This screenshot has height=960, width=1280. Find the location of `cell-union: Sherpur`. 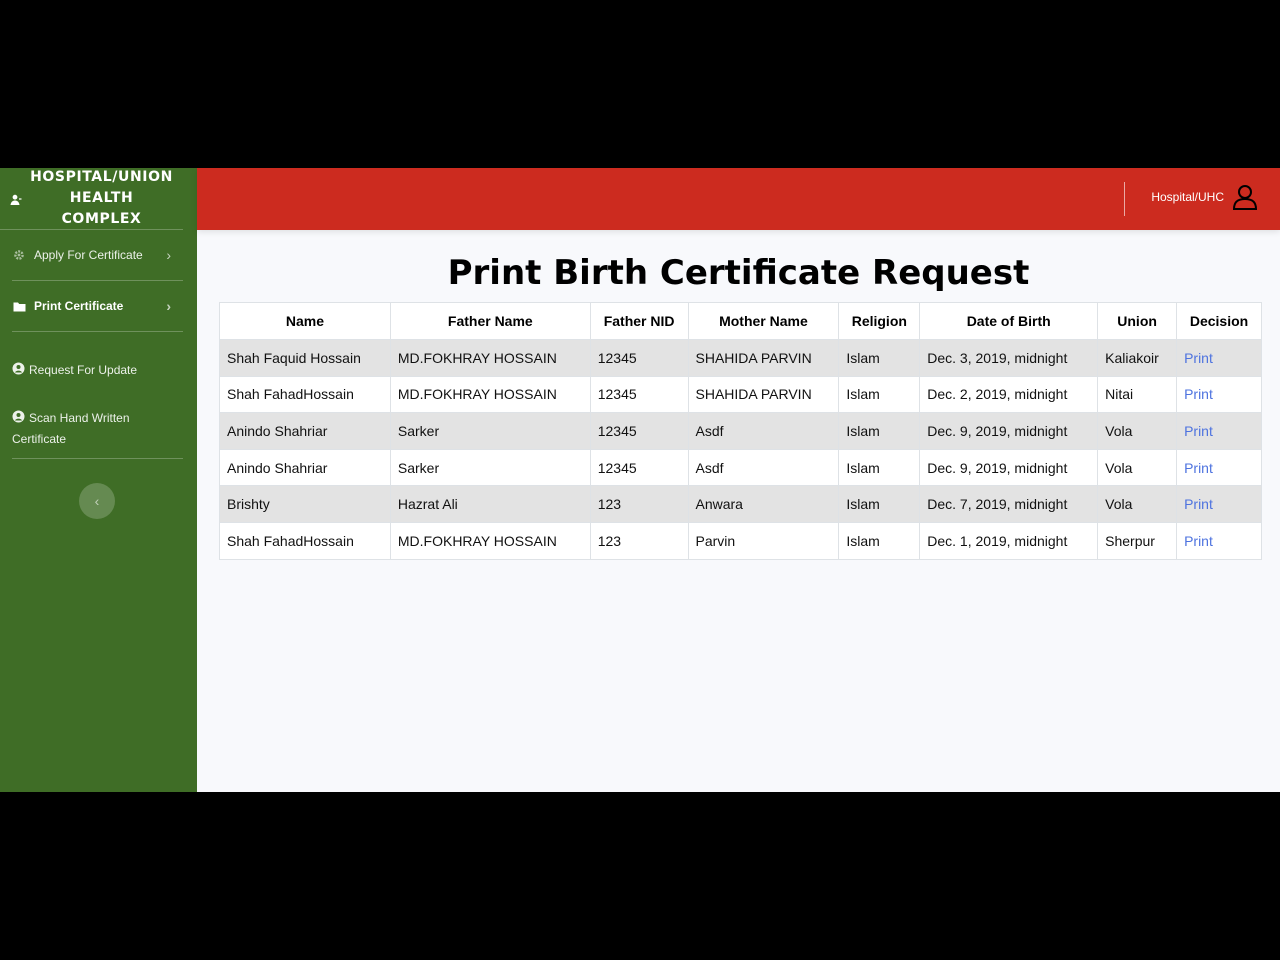

cell-union: Sherpur is located at coordinates (1137, 540).